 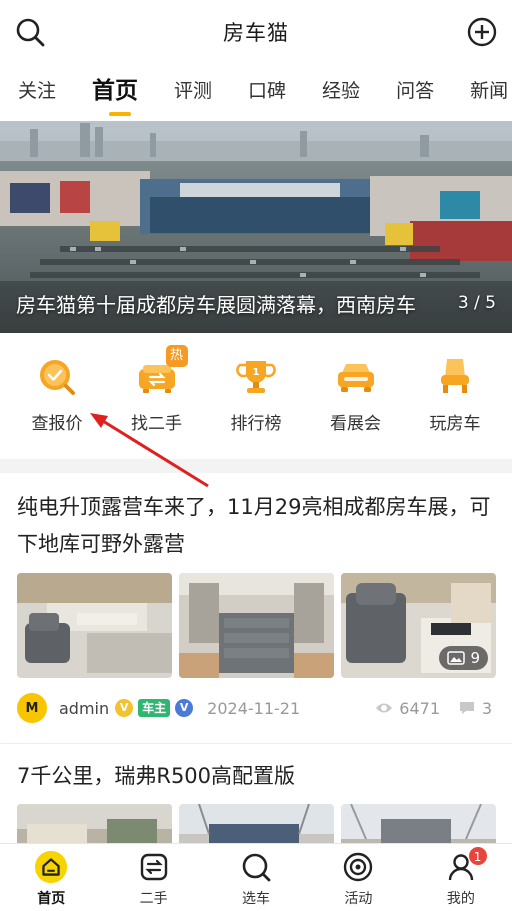 I want to click on publish-date: 2024-11-21, so click(x=254, y=708).